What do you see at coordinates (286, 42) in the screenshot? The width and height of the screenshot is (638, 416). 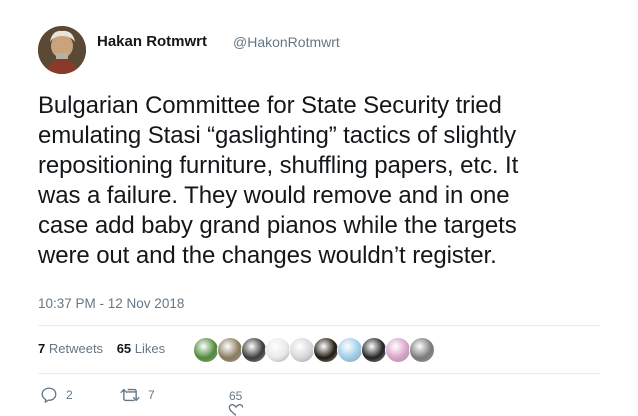 I see `author-handle: @HakonRotmwrt` at bounding box center [286, 42].